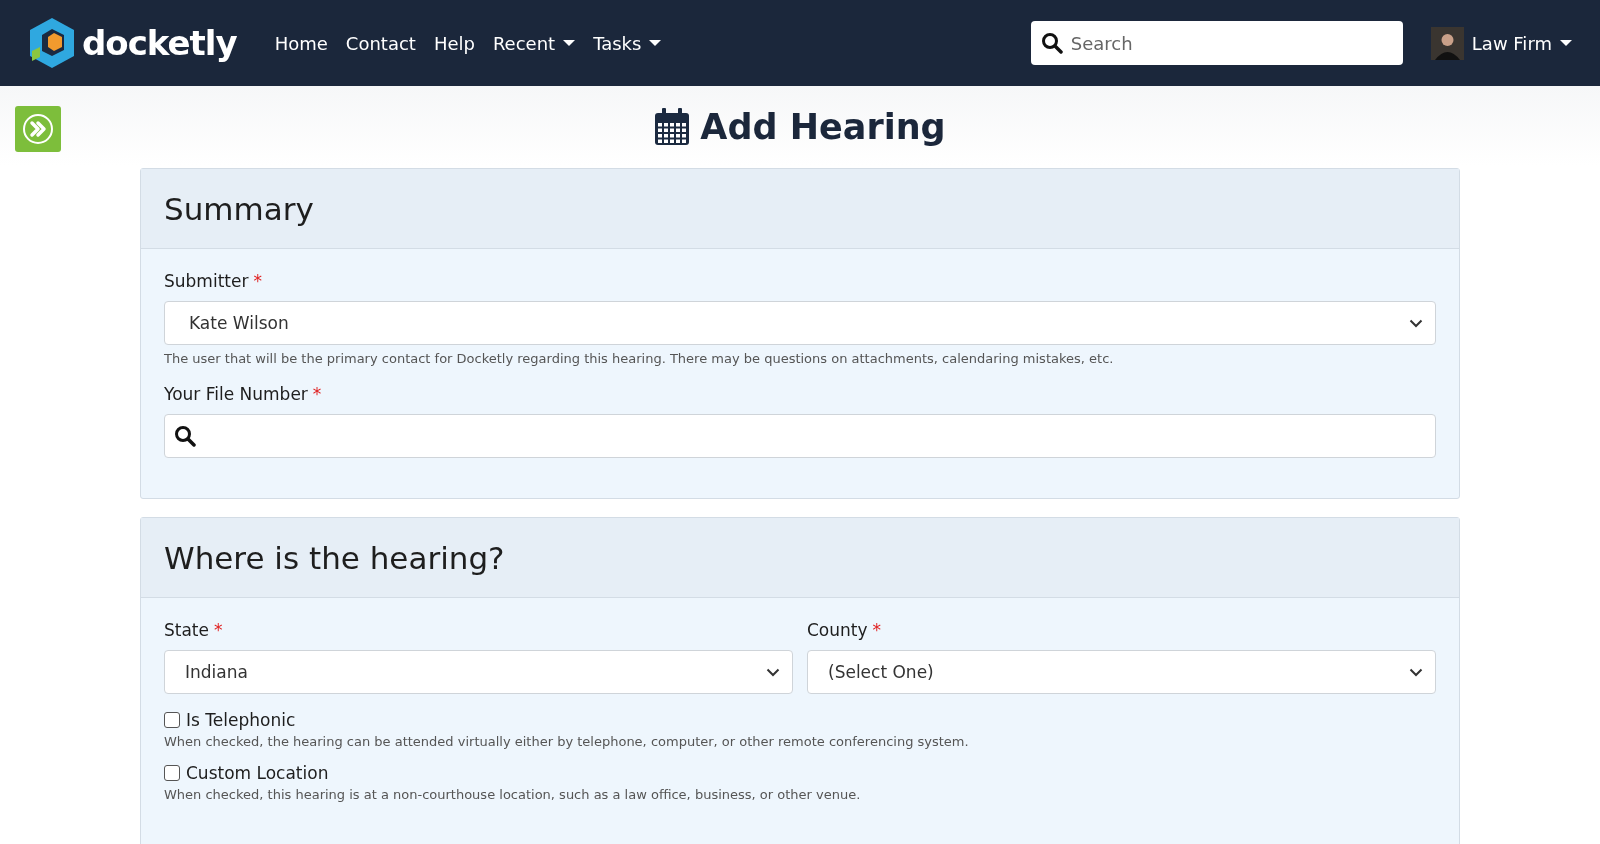  What do you see at coordinates (513, 794) in the screenshot?
I see `help-text: When checked, this hearing is at a non-courthouse location, such as a law office, business, or other venue.` at bounding box center [513, 794].